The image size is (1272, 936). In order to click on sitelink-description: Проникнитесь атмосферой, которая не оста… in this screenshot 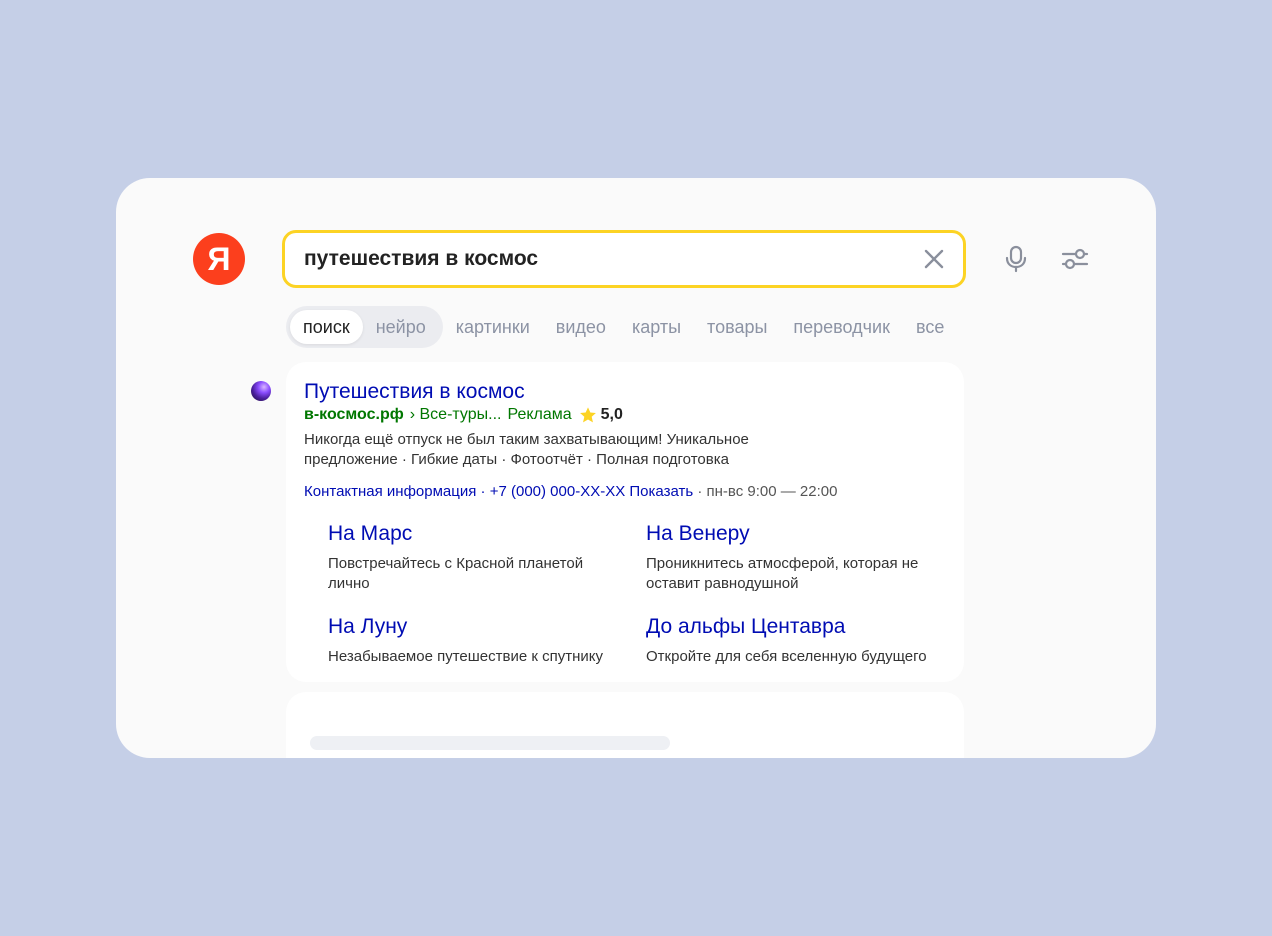, I will do `click(782, 573)`.